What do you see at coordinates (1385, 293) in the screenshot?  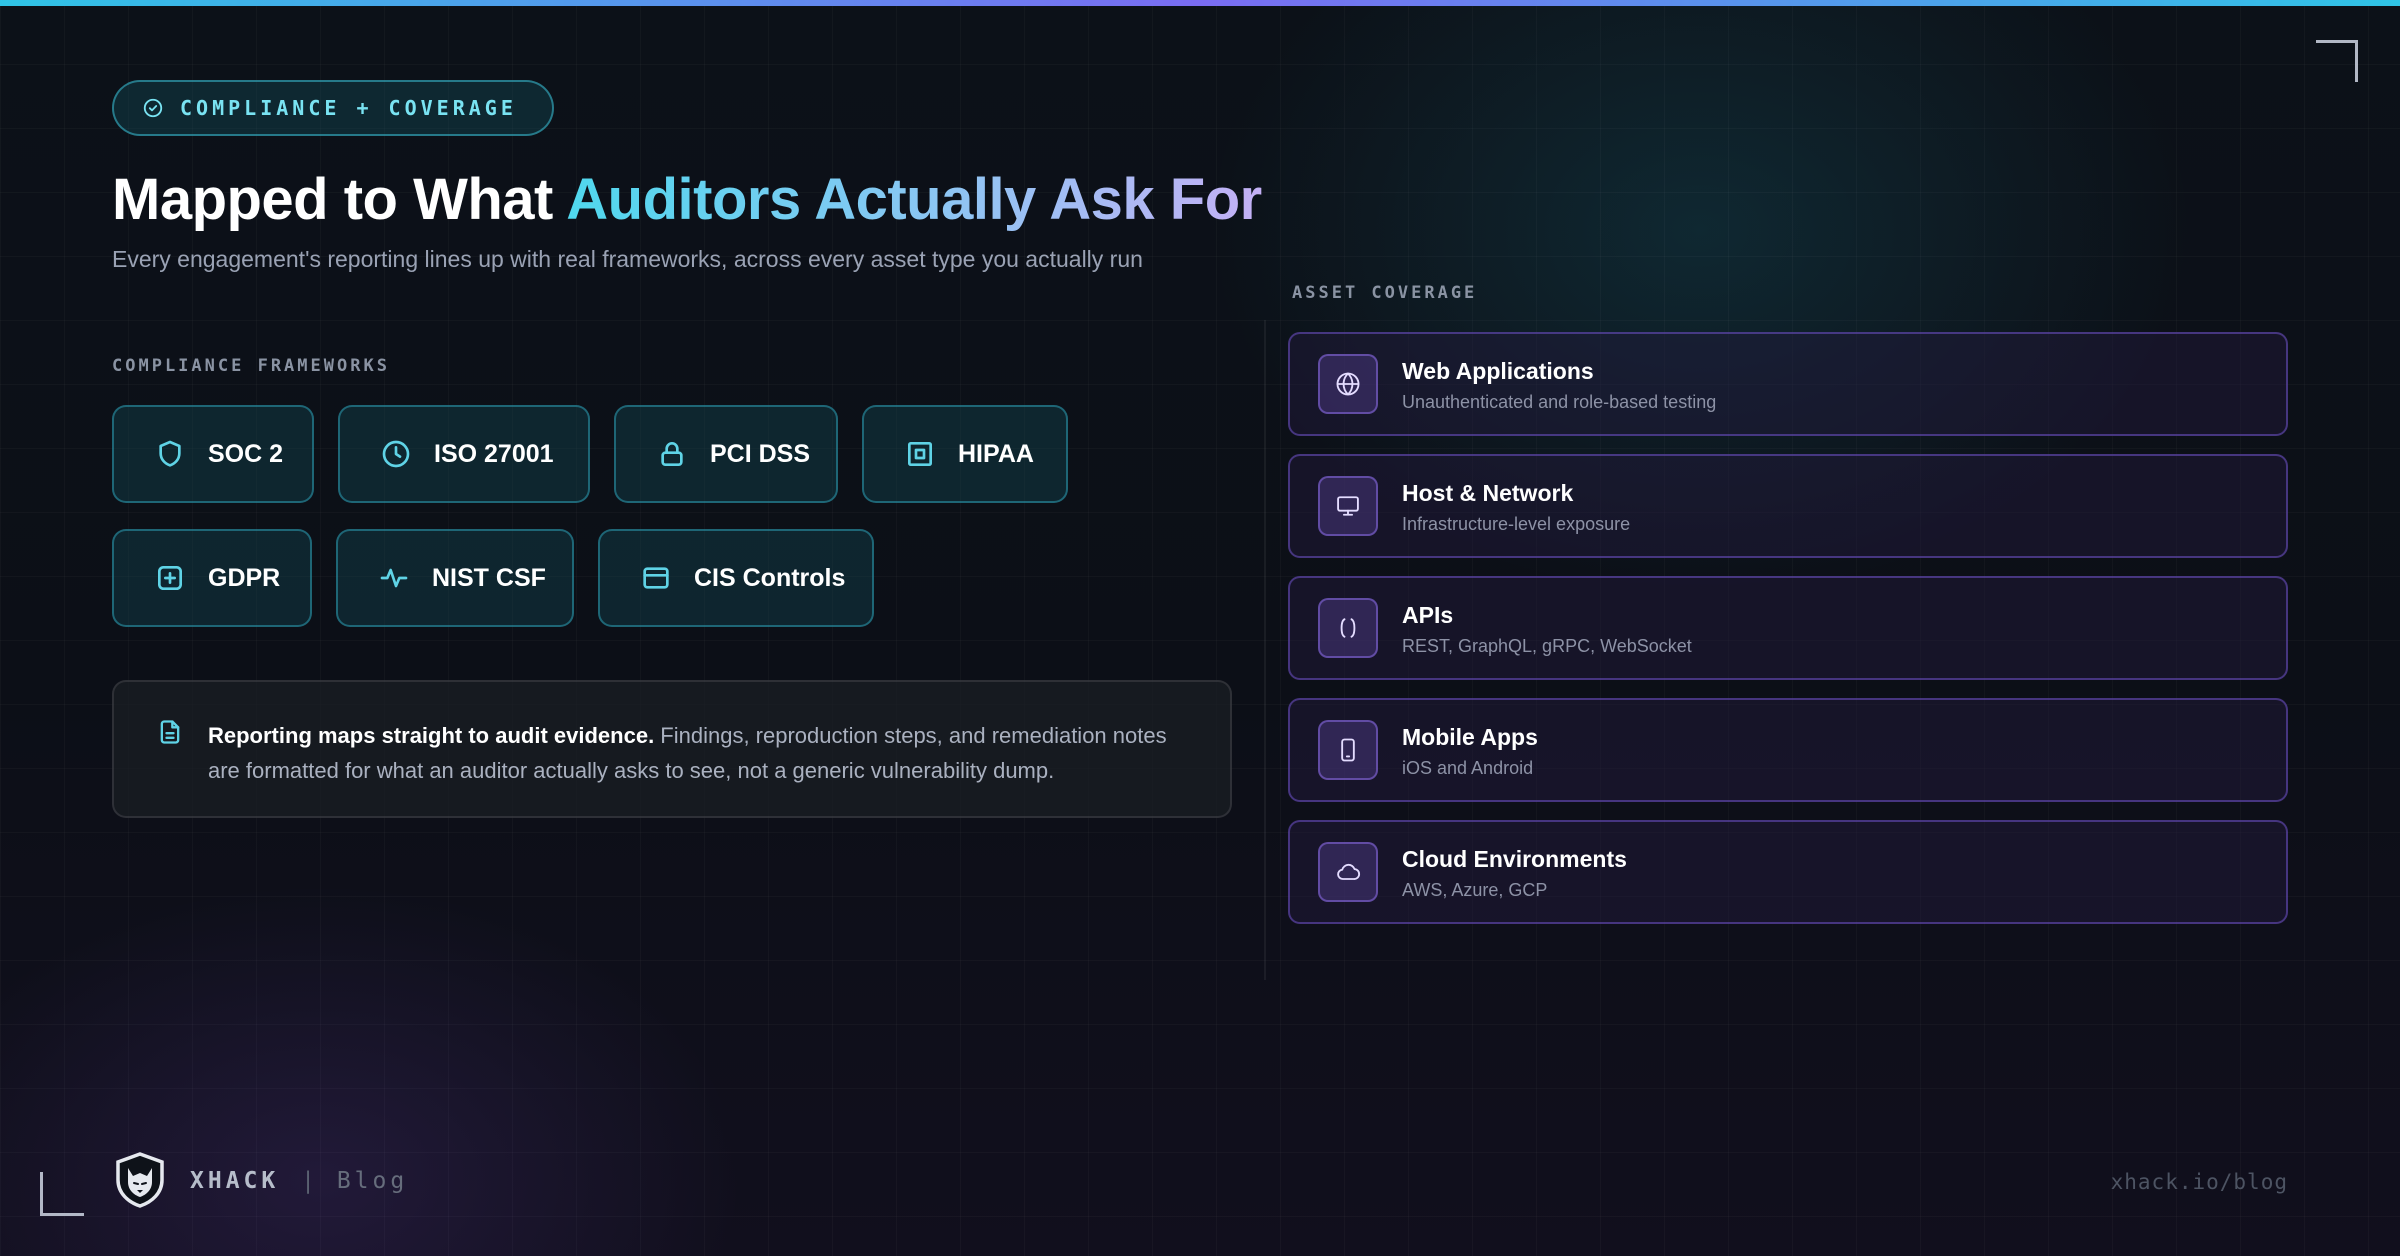 I see `assets-section-label: ASSET COVERAGE` at bounding box center [1385, 293].